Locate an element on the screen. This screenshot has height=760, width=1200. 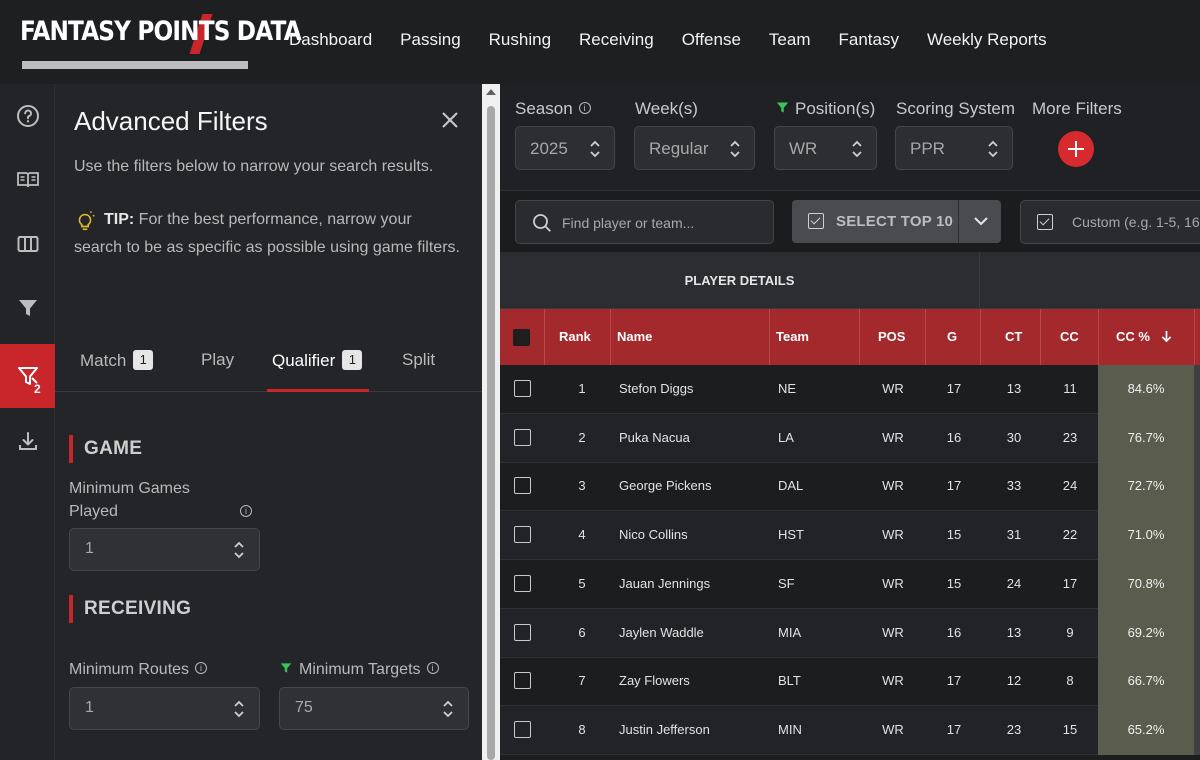
tab-play: Play is located at coordinates (217, 360).